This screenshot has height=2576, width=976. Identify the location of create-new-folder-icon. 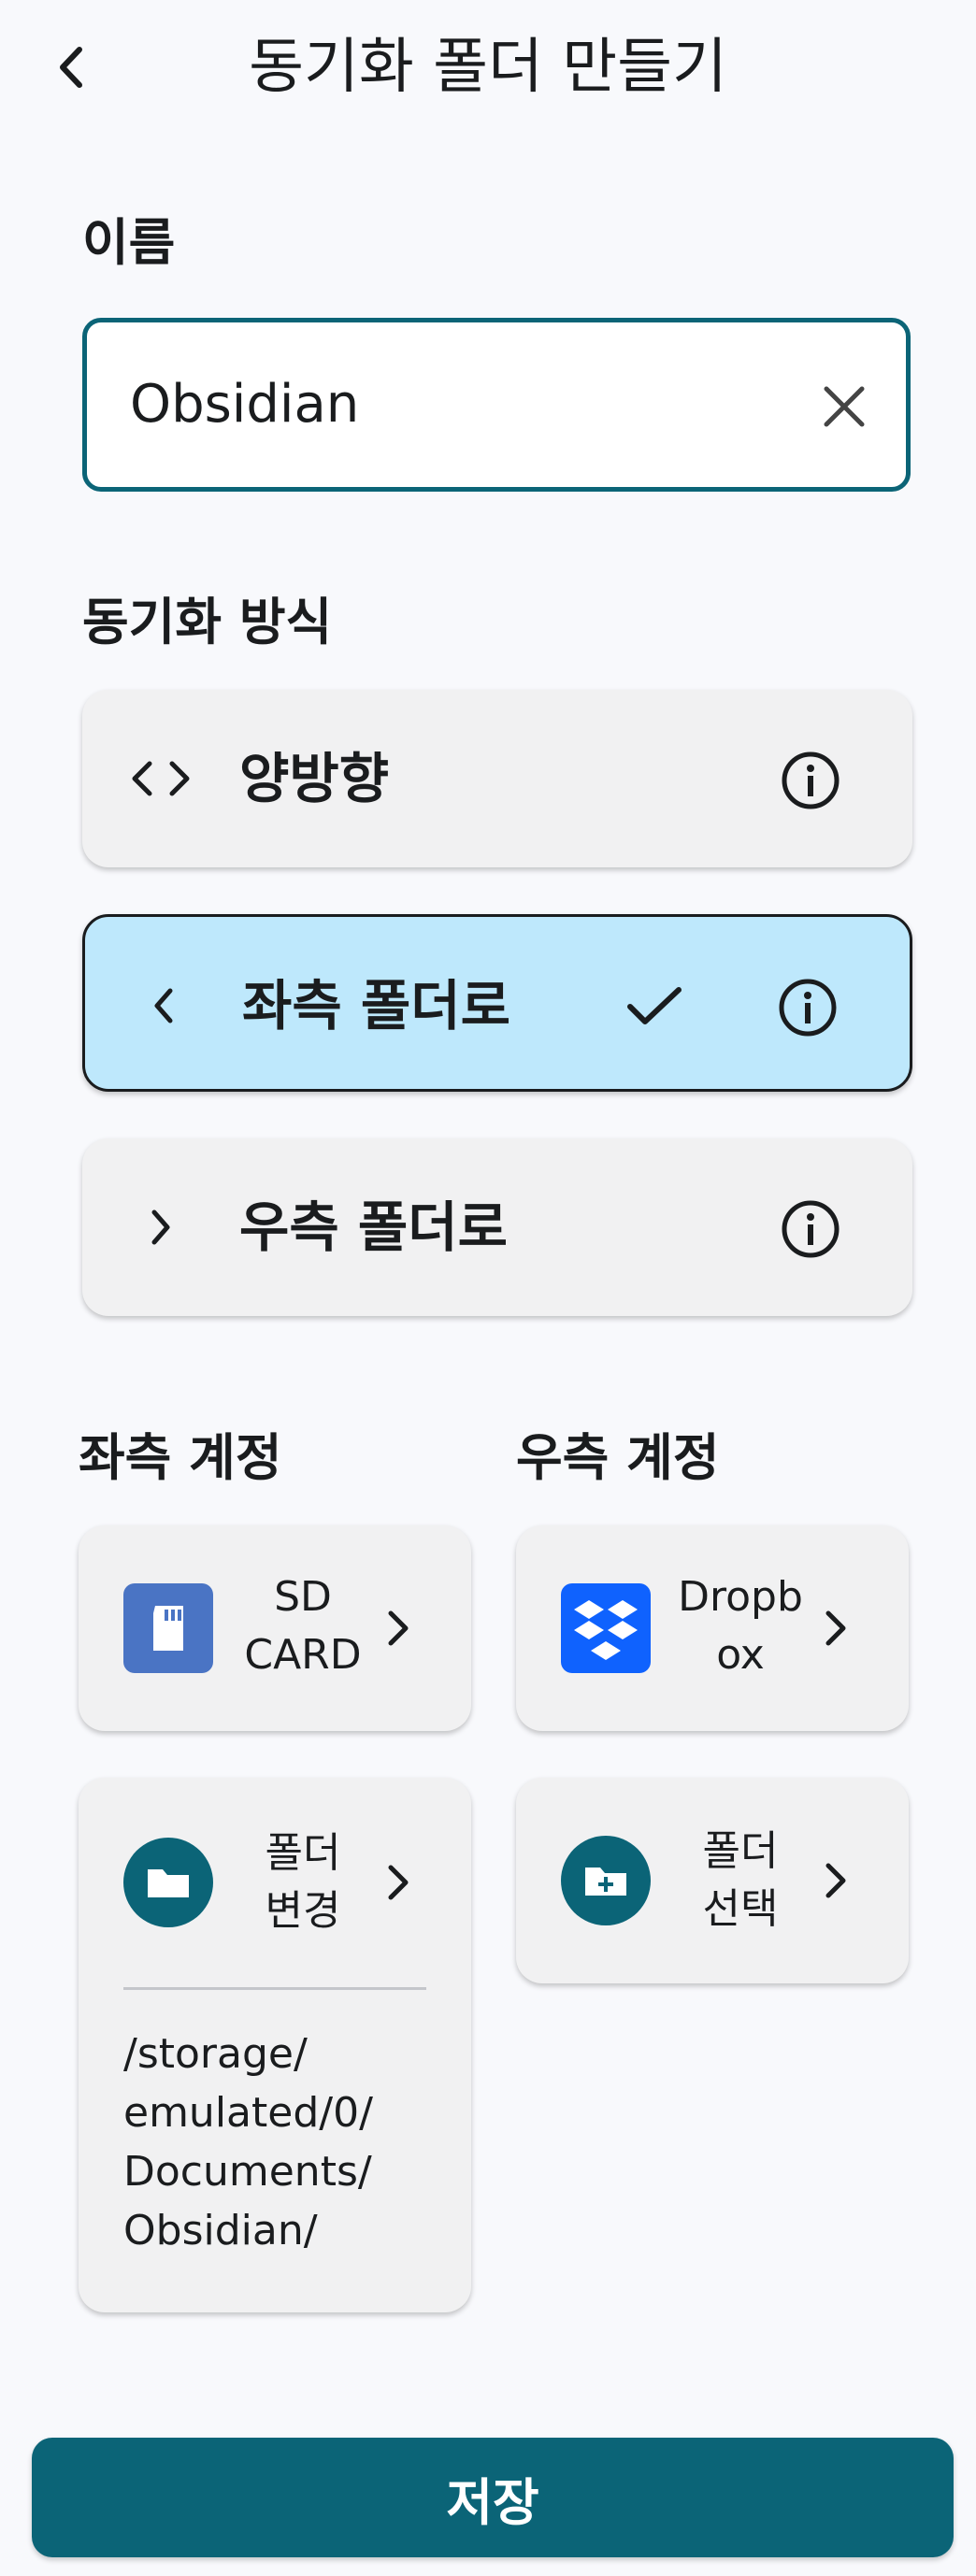
(606, 1880).